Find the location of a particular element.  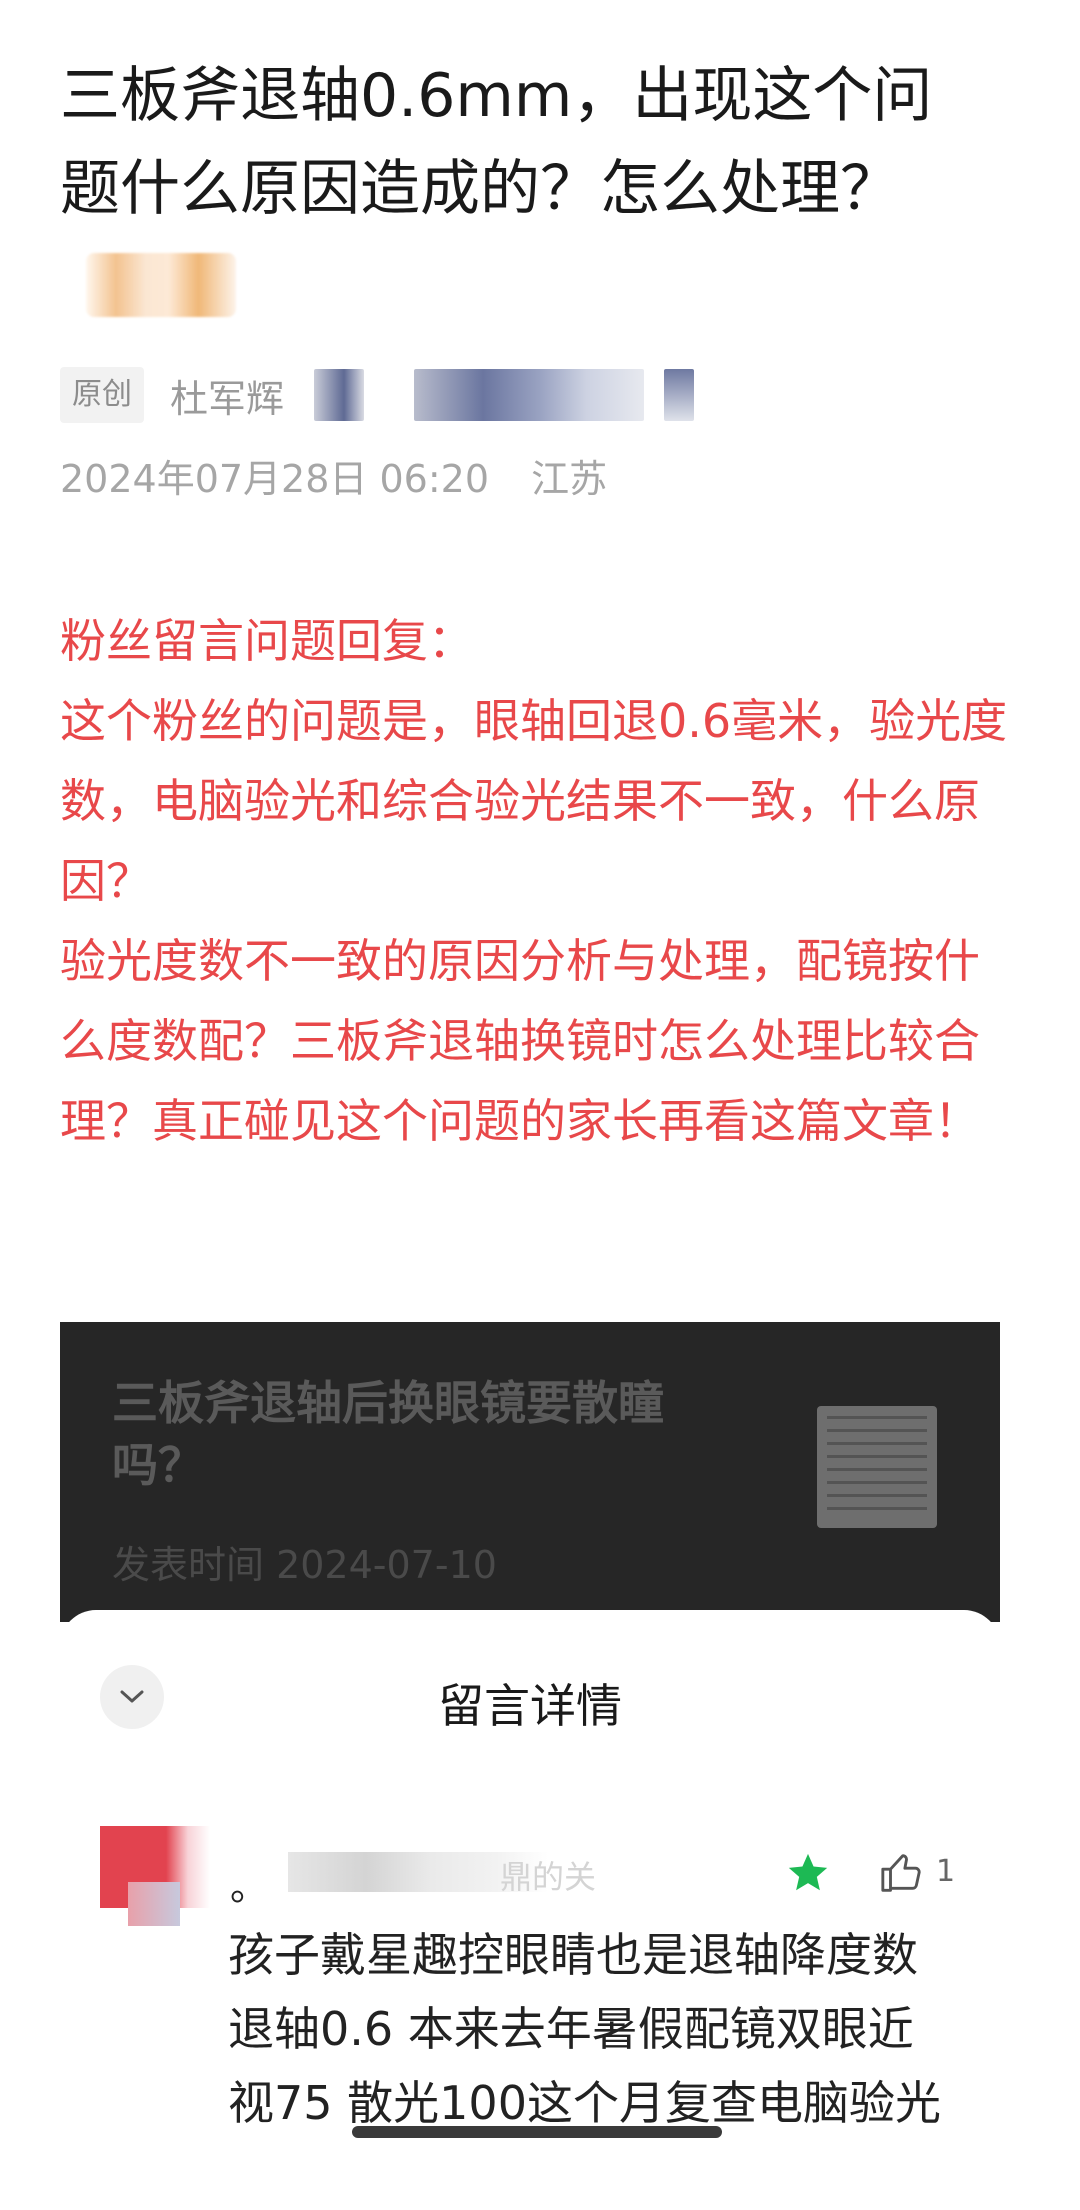

publish-location: 江苏 is located at coordinates (569, 479).